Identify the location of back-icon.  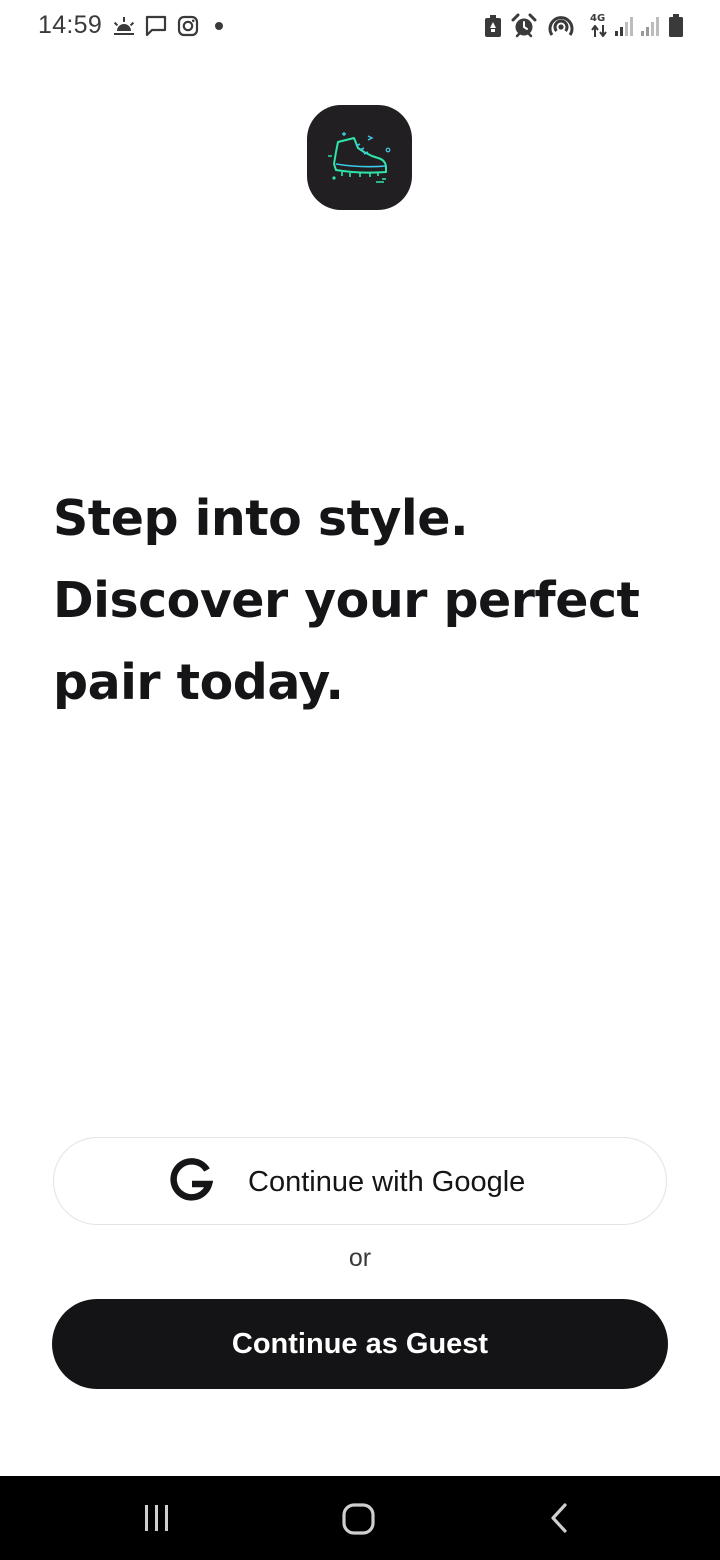
(559, 1518).